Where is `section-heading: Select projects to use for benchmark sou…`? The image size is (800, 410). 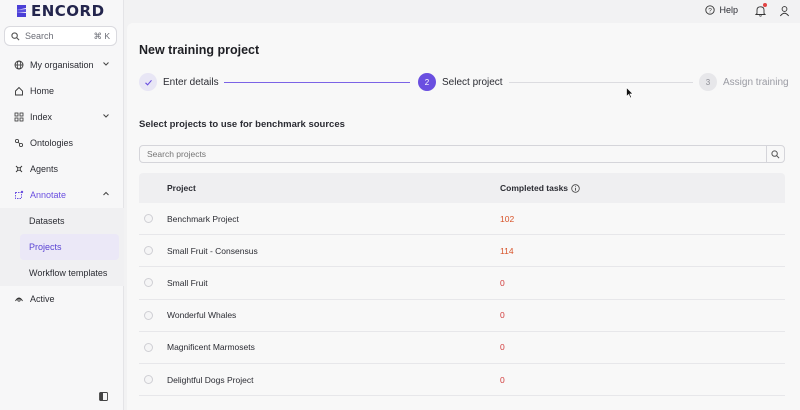 section-heading: Select projects to use for benchmark sou… is located at coordinates (242, 124).